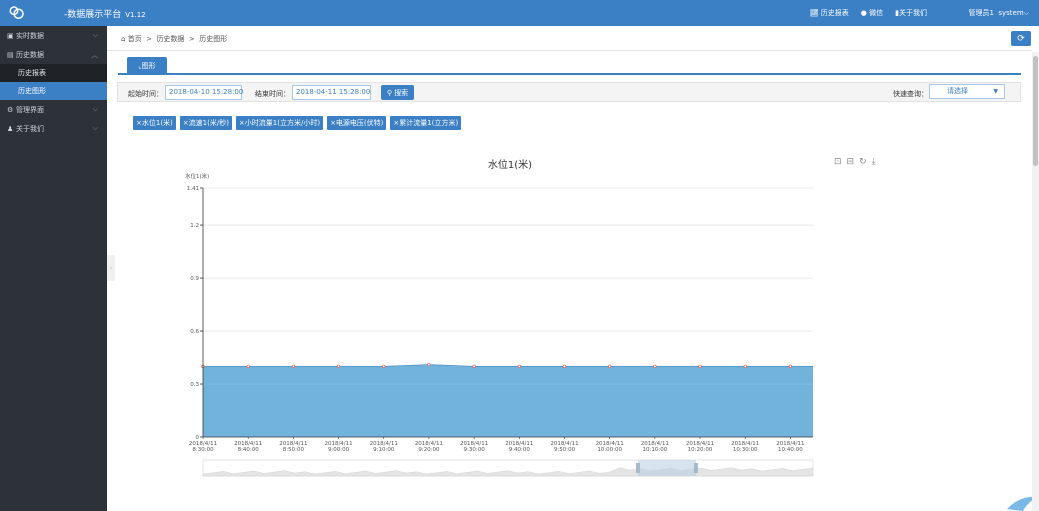  What do you see at coordinates (565, 450) in the screenshot?
I see `x-tick-label: 9:50:00` at bounding box center [565, 450].